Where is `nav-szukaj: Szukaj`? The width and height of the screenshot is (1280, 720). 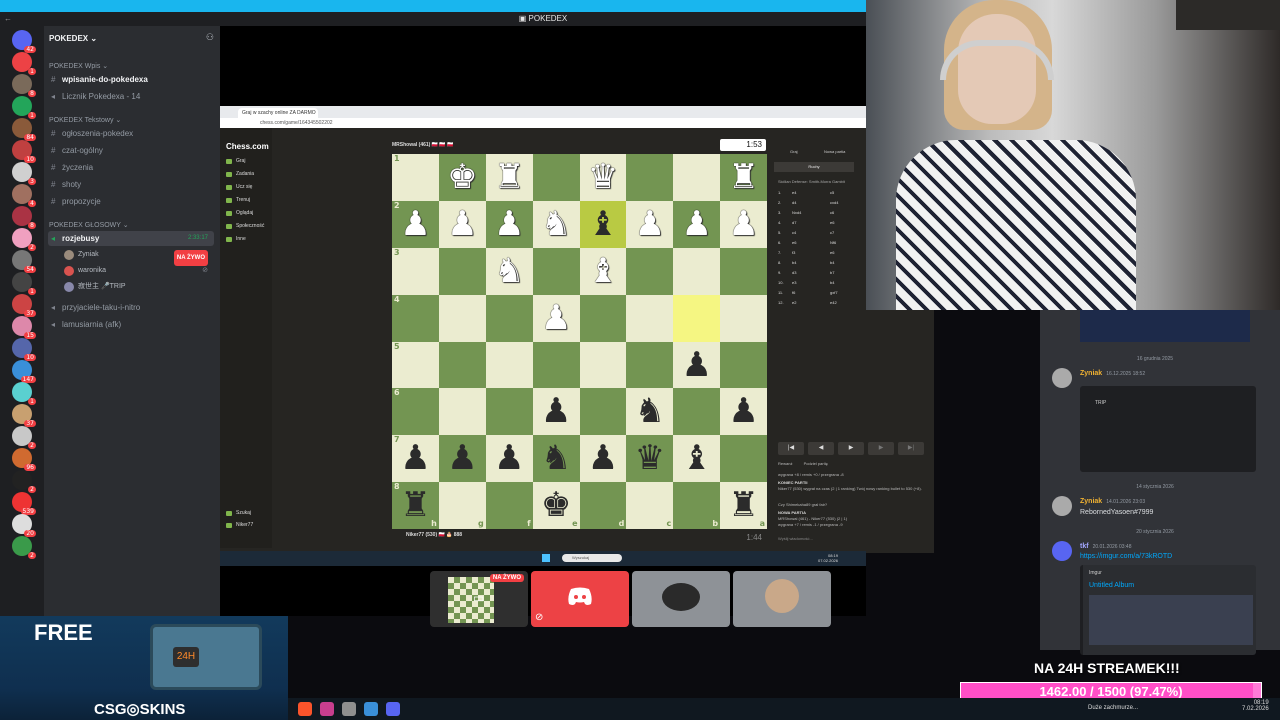
nav-szukaj: Szukaj is located at coordinates (238, 513).